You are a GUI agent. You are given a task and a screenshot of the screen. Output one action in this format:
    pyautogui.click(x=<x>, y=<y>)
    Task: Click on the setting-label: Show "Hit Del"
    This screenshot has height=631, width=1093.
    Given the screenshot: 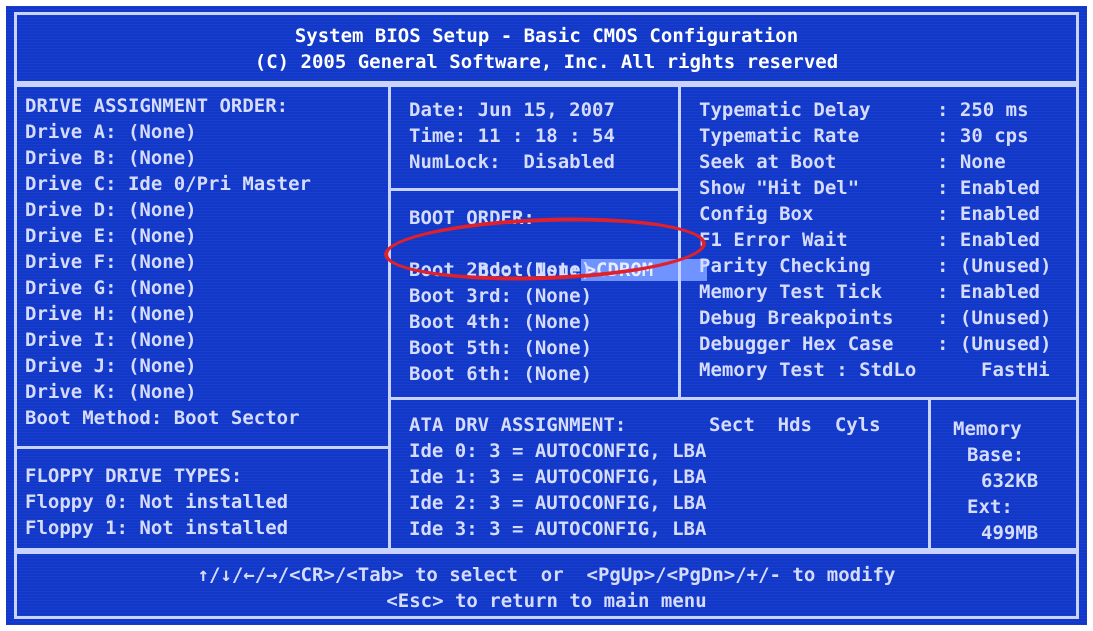 What is the action you would take?
    pyautogui.click(x=779, y=188)
    